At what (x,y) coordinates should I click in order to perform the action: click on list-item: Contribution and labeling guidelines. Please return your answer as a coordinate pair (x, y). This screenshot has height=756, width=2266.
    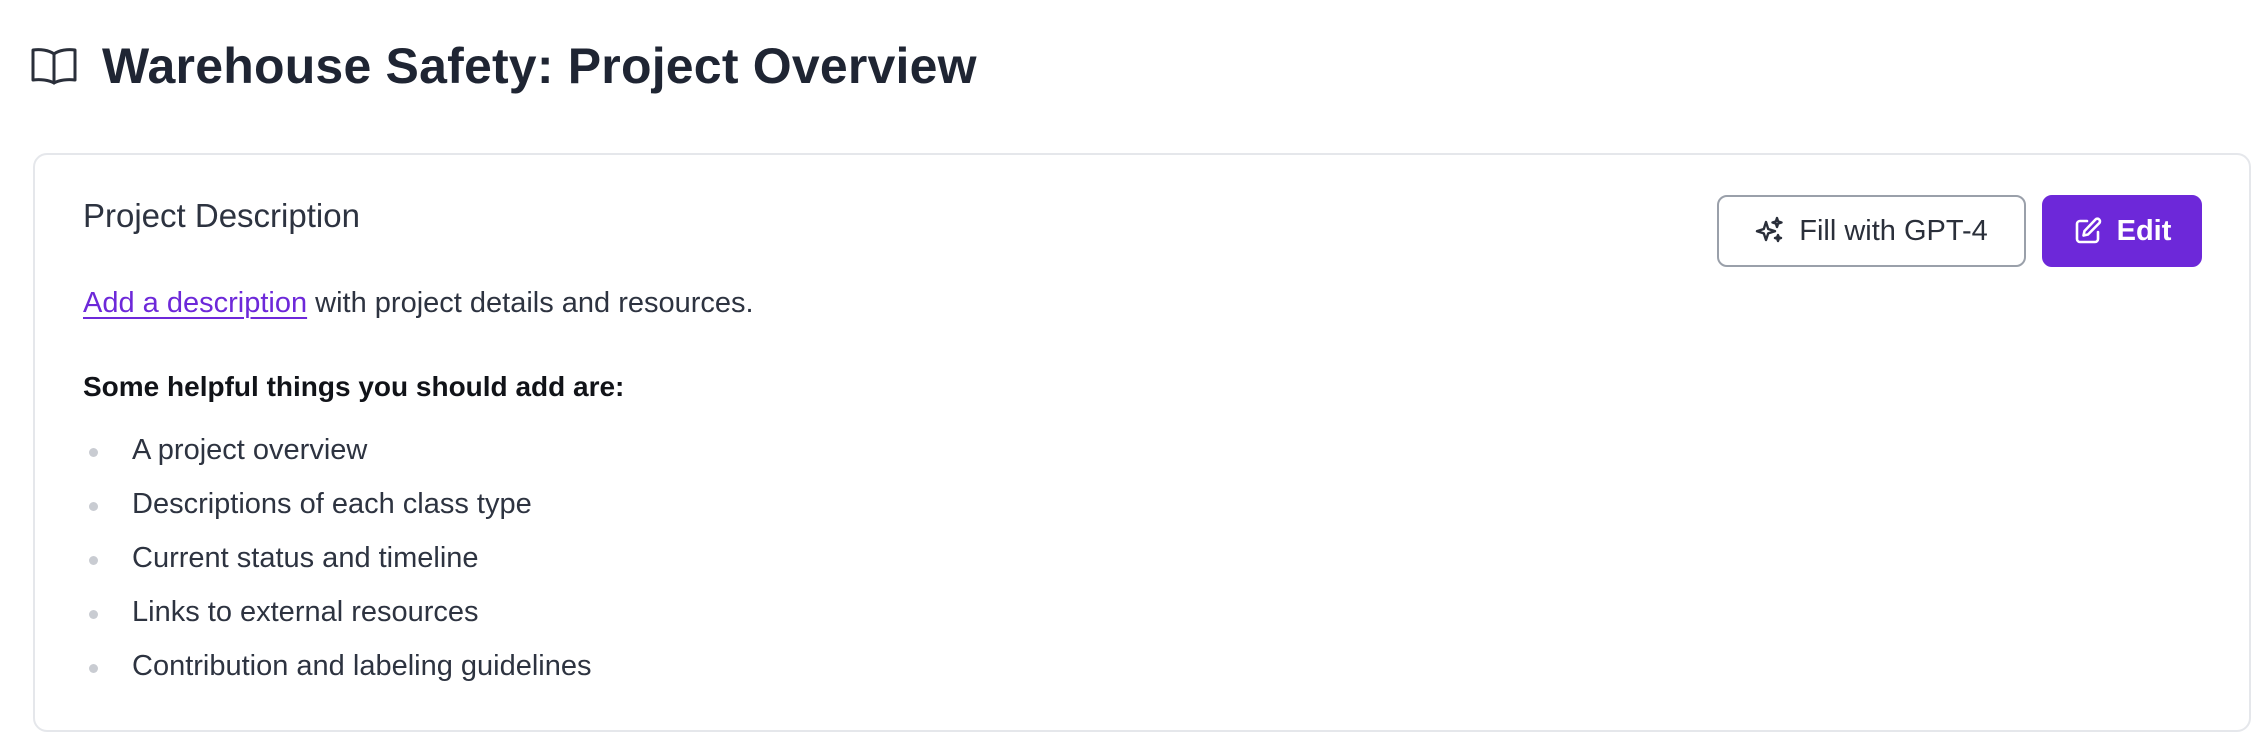
    Looking at the image, I should click on (337, 666).